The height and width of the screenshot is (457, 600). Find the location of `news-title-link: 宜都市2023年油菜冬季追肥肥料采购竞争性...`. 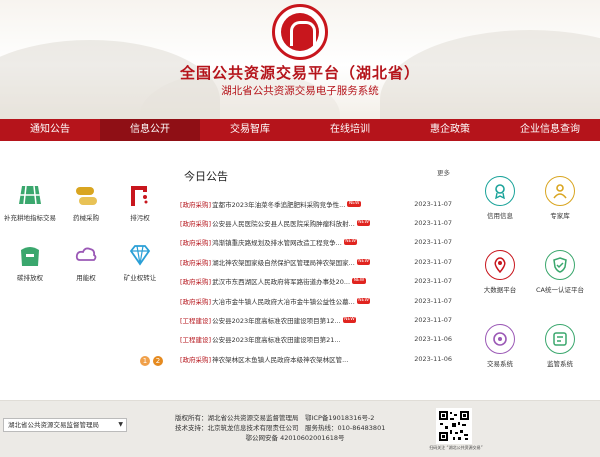

news-title-link: 宜都市2023年油菜冬季追肥肥料采购竞争性... is located at coordinates (278, 204).